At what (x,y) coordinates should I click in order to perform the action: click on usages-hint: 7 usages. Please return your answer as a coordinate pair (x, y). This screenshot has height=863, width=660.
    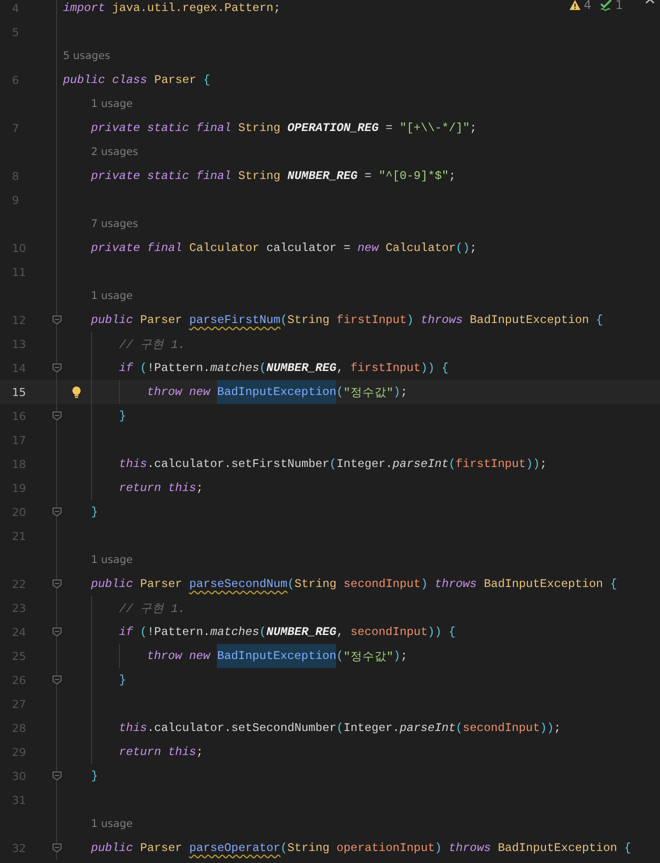
    Looking at the image, I should click on (114, 224).